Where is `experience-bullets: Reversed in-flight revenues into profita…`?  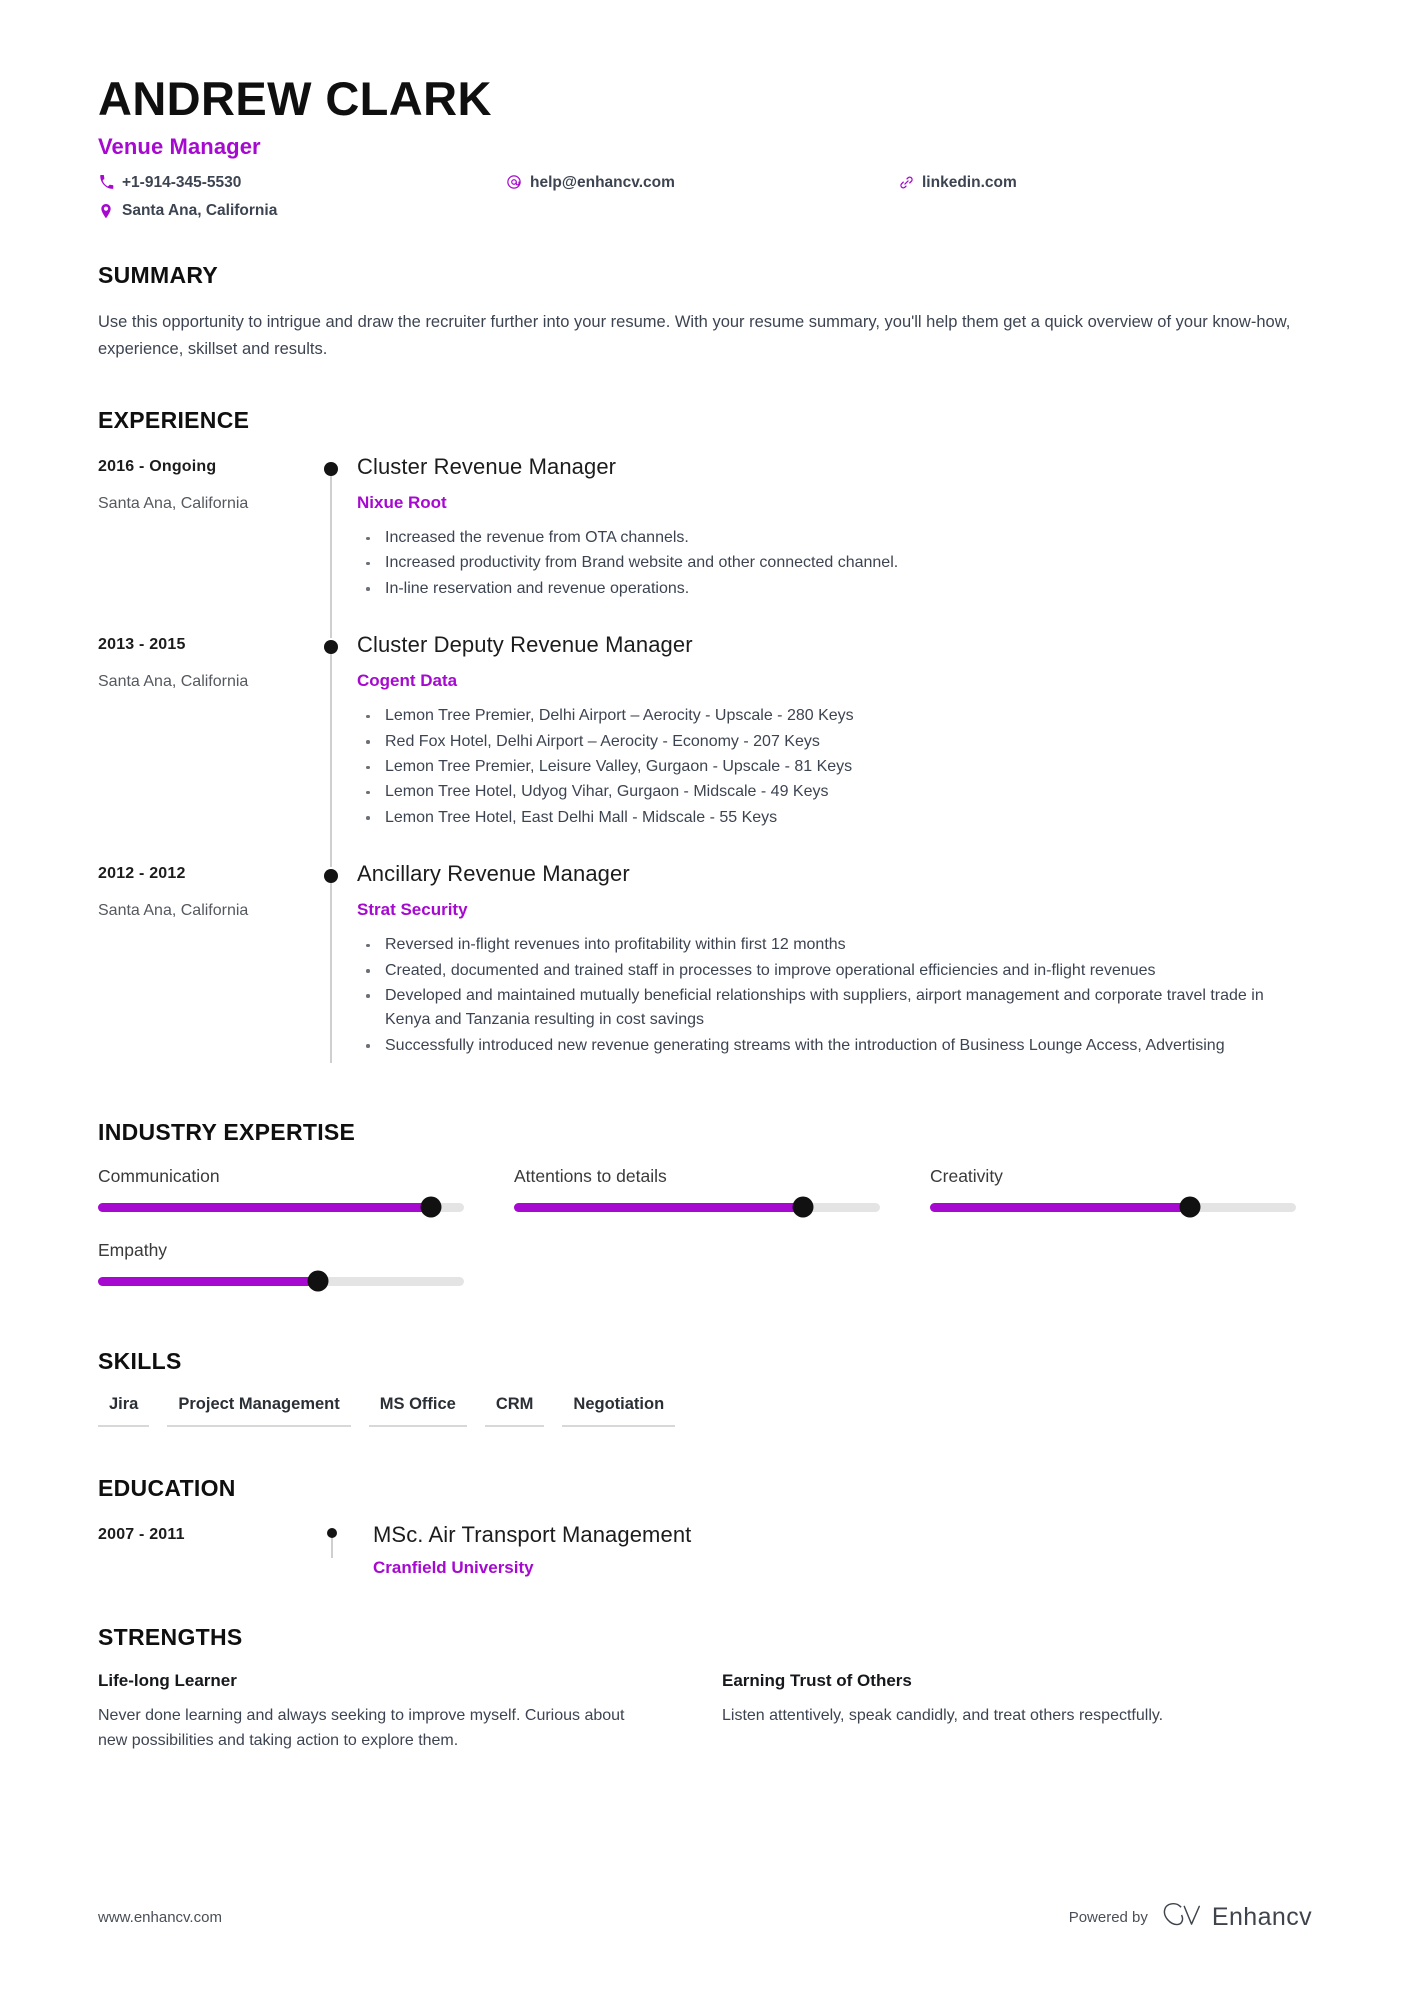 experience-bullets: Reversed in-flight revenues into profita… is located at coordinates (834, 995).